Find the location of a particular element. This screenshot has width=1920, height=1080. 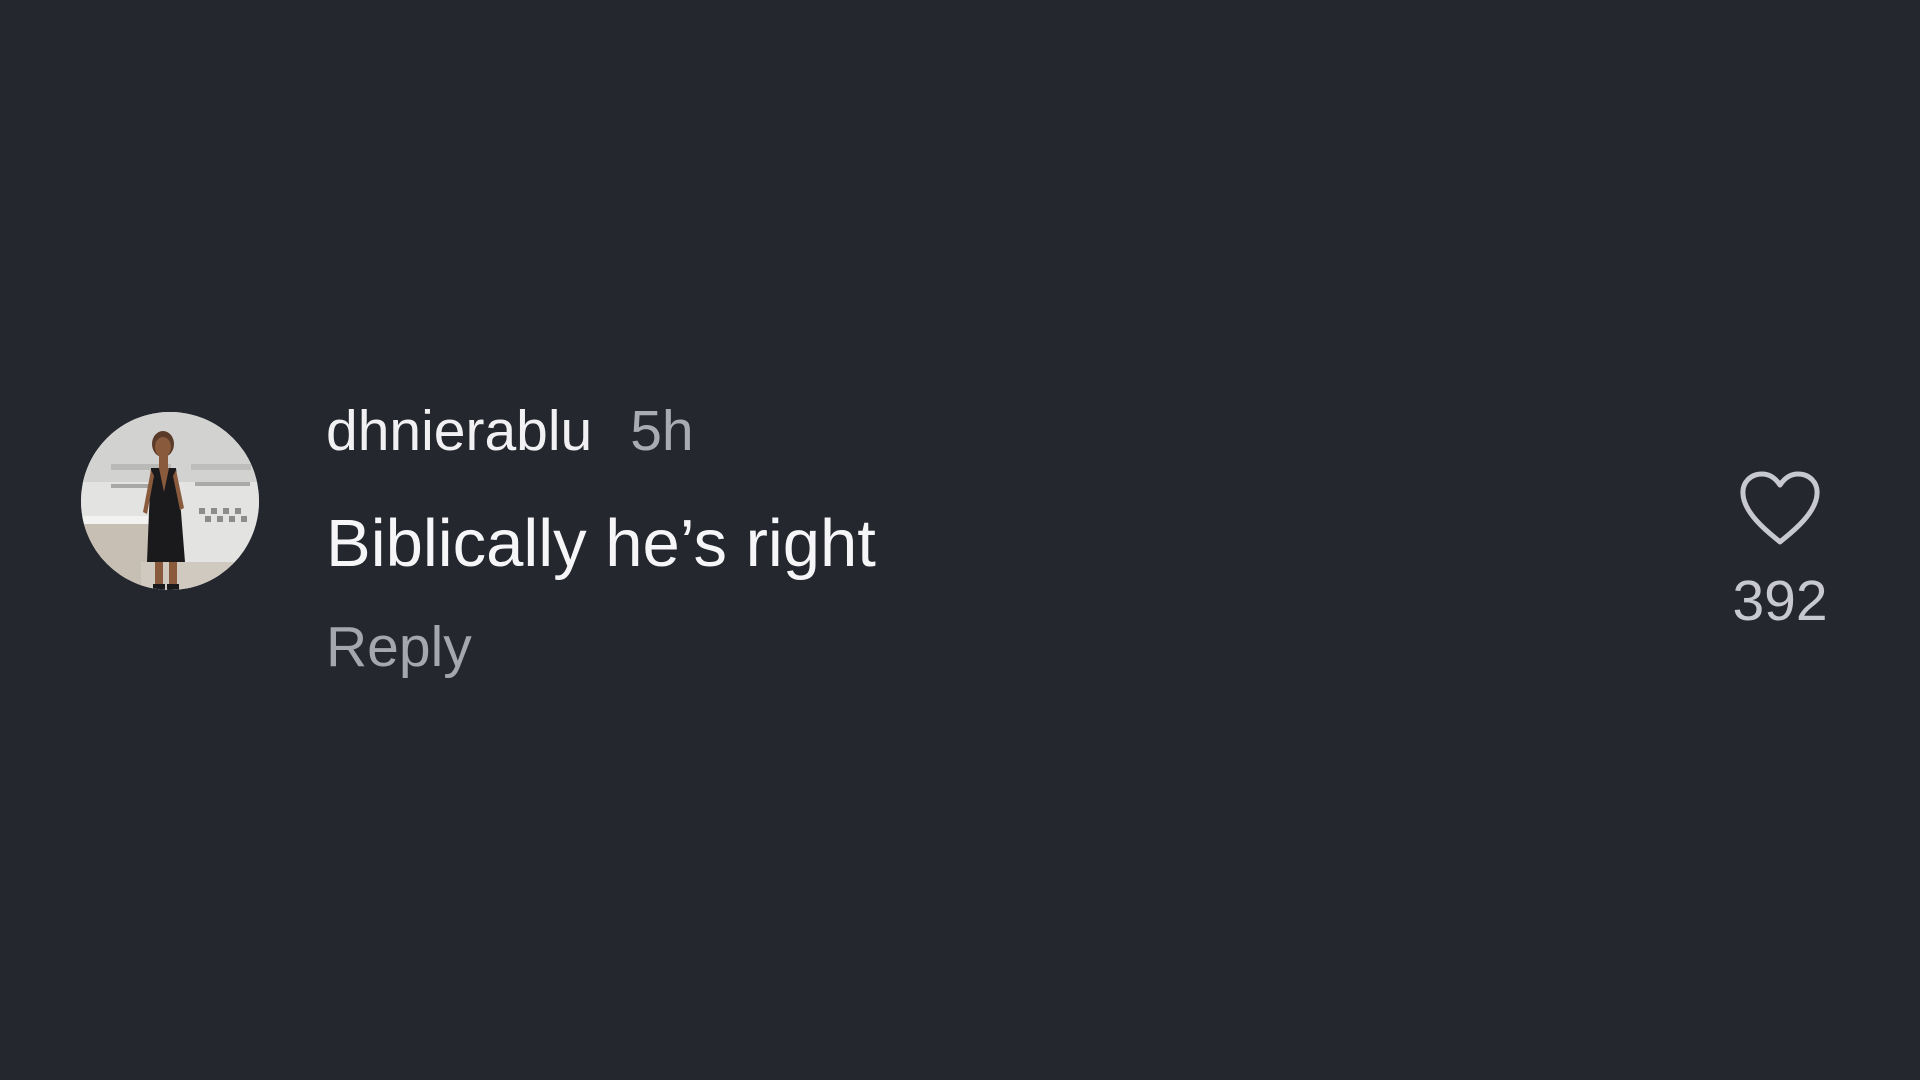

avatar is located at coordinates (170, 501).